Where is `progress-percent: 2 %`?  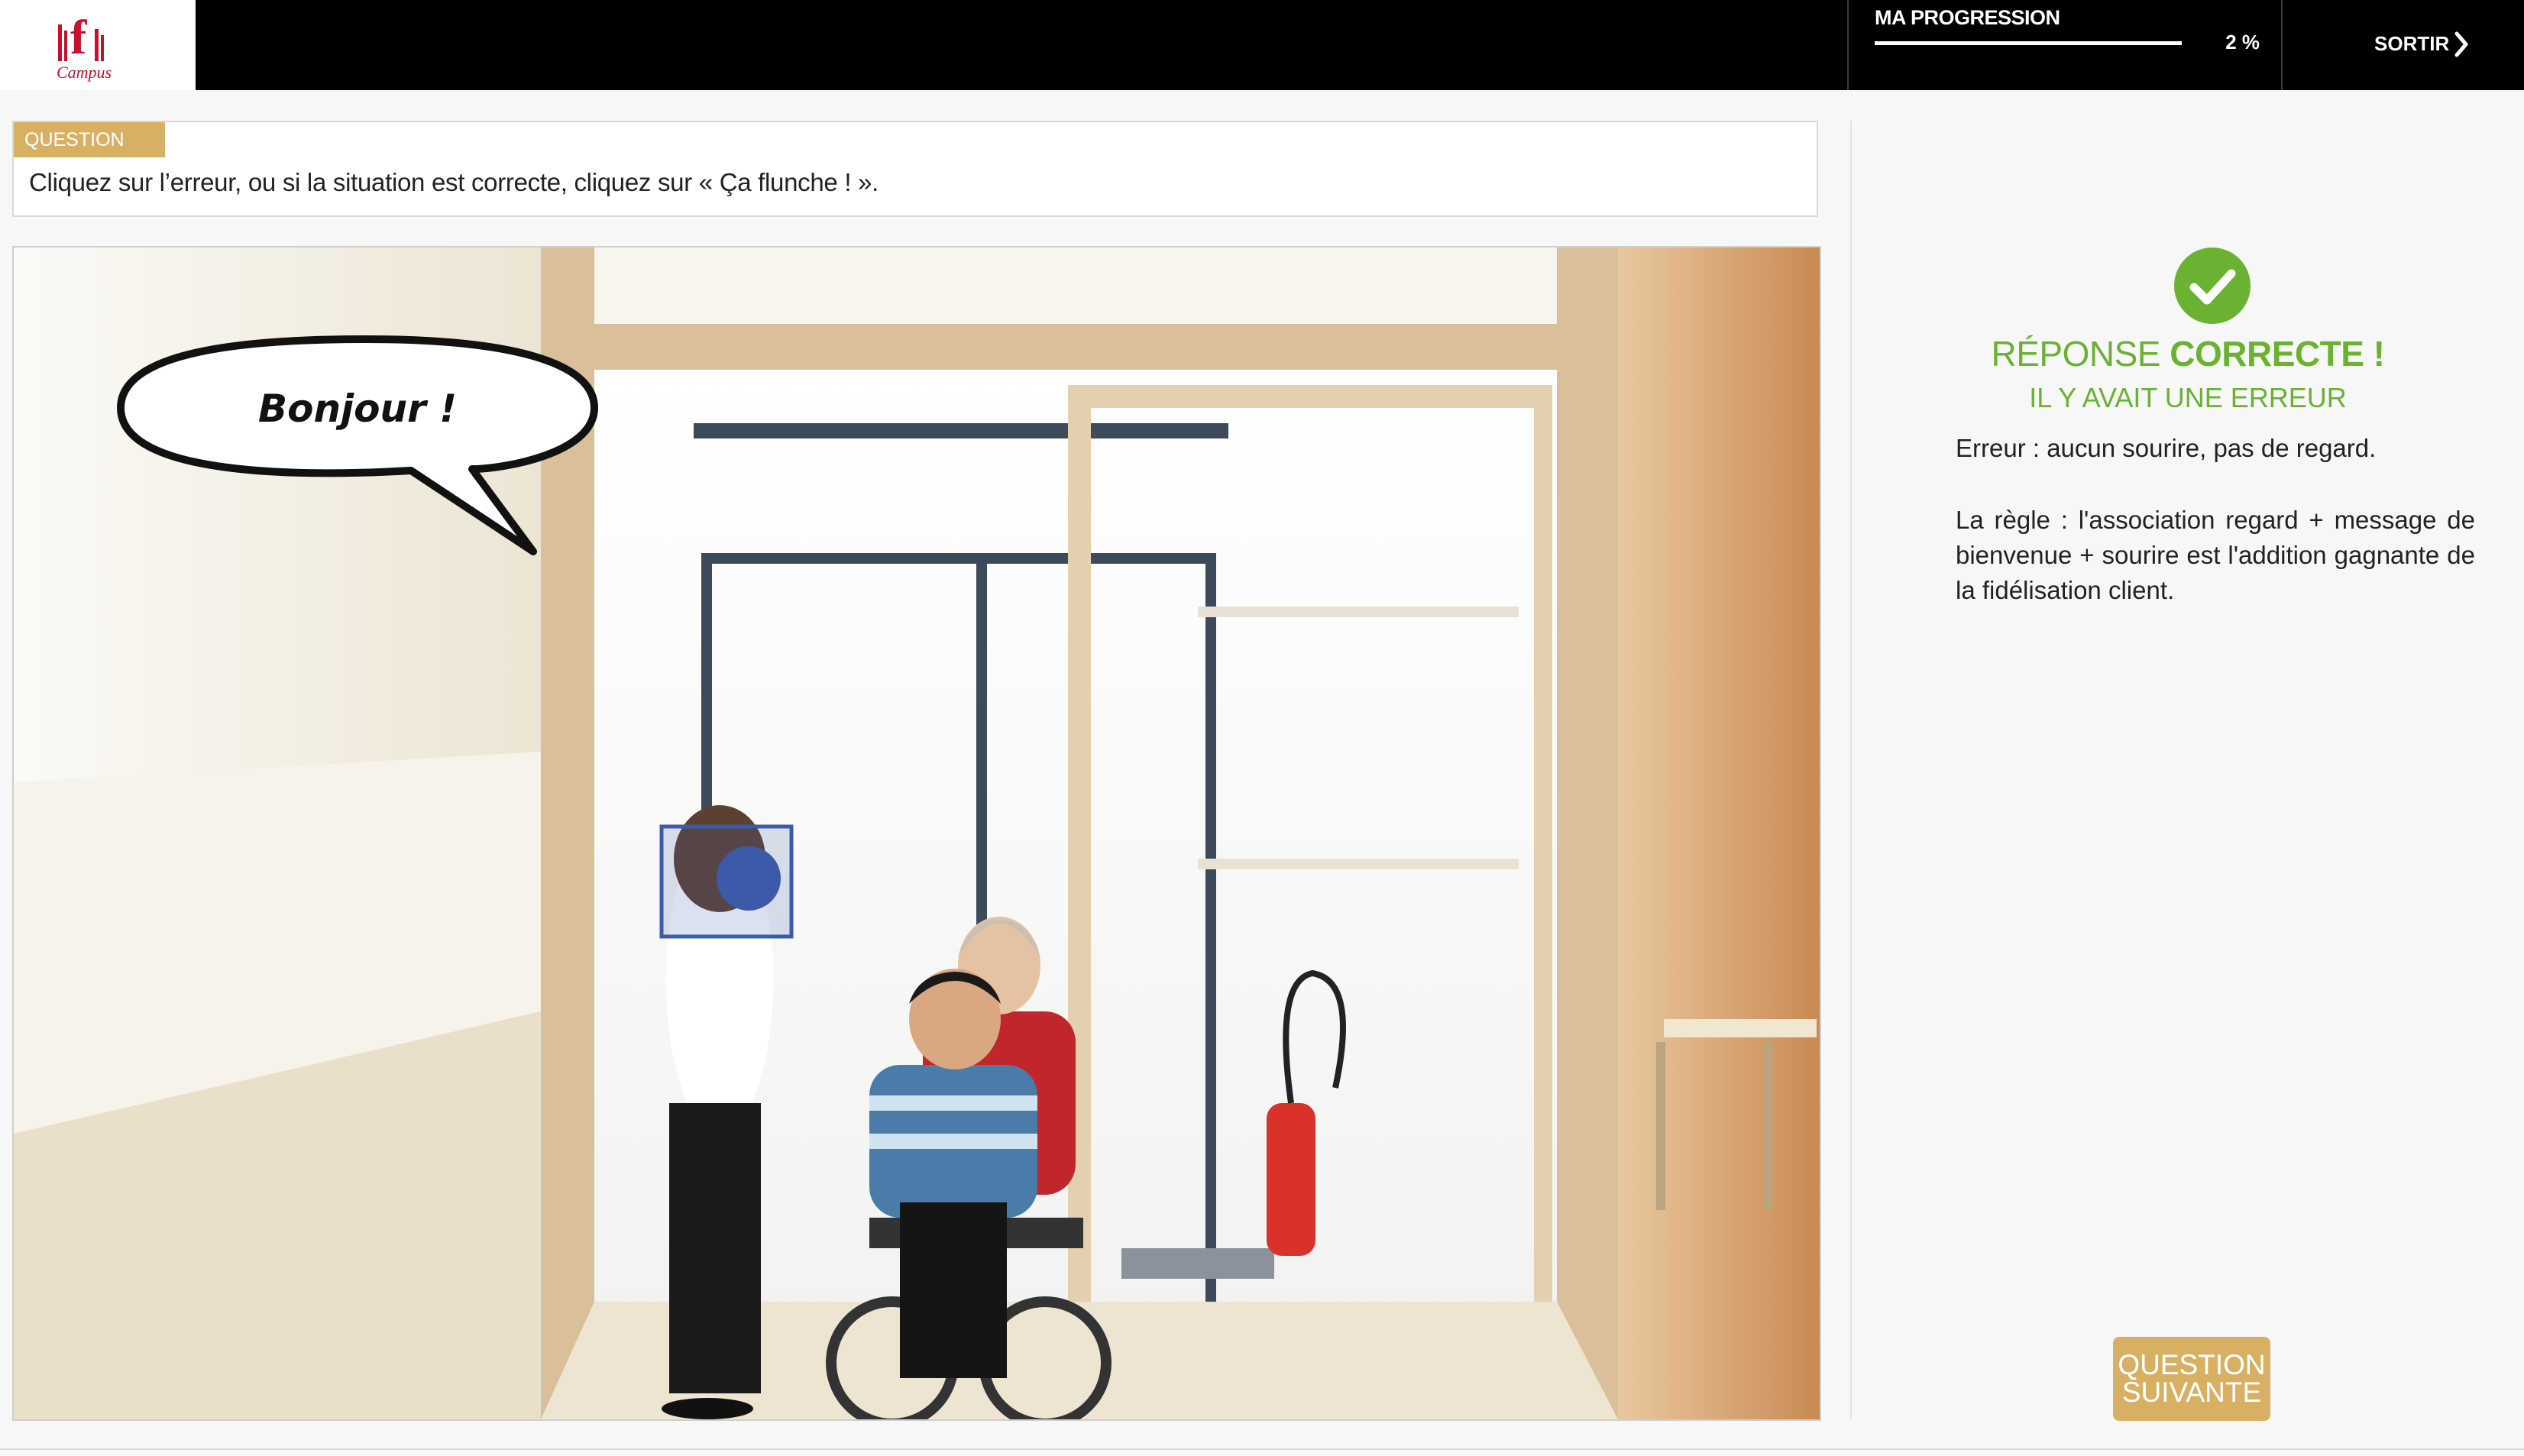 progress-percent: 2 % is located at coordinates (2243, 42).